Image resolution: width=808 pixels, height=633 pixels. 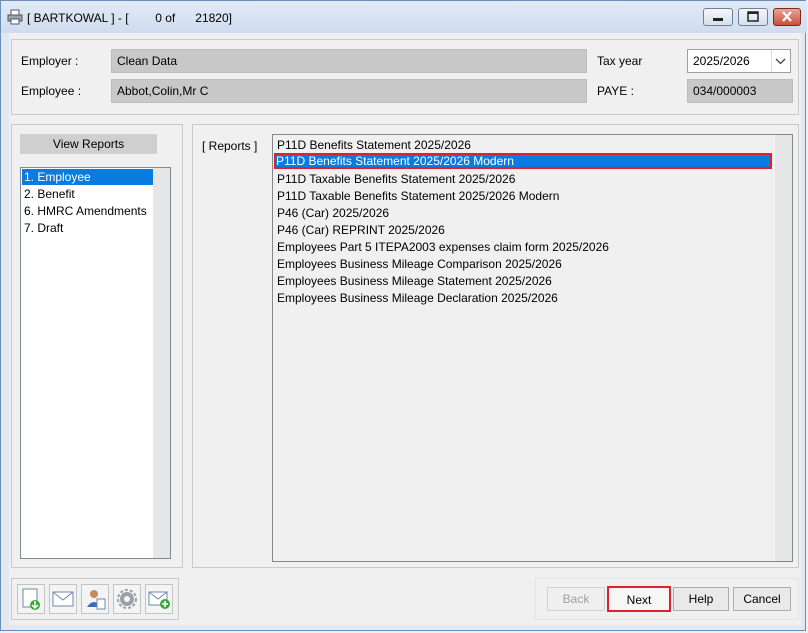 I want to click on category-item-employee: 1. Employee, so click(x=87, y=177).